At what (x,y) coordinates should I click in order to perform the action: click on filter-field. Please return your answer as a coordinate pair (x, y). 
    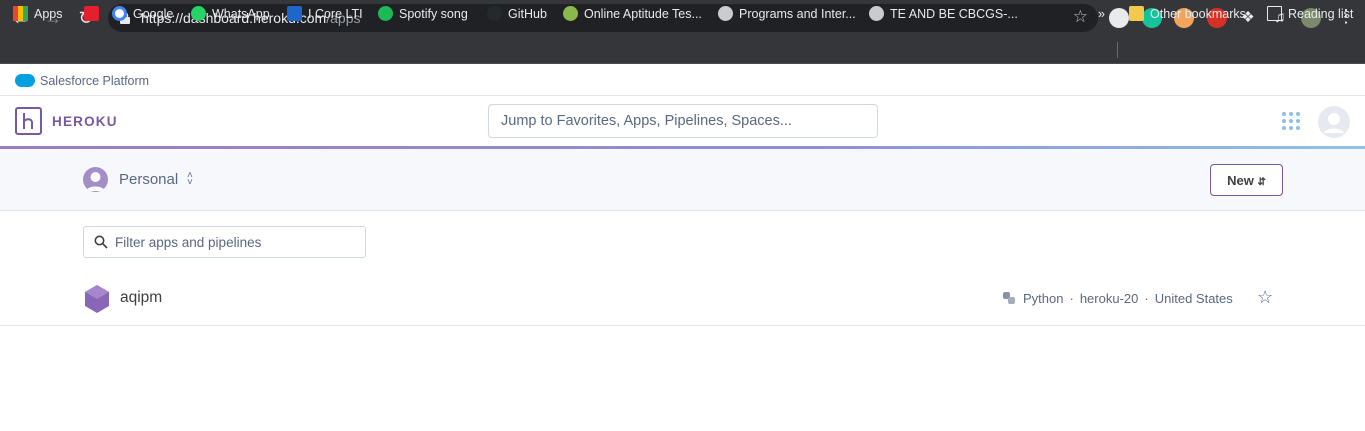
    Looking at the image, I should click on (224, 242).